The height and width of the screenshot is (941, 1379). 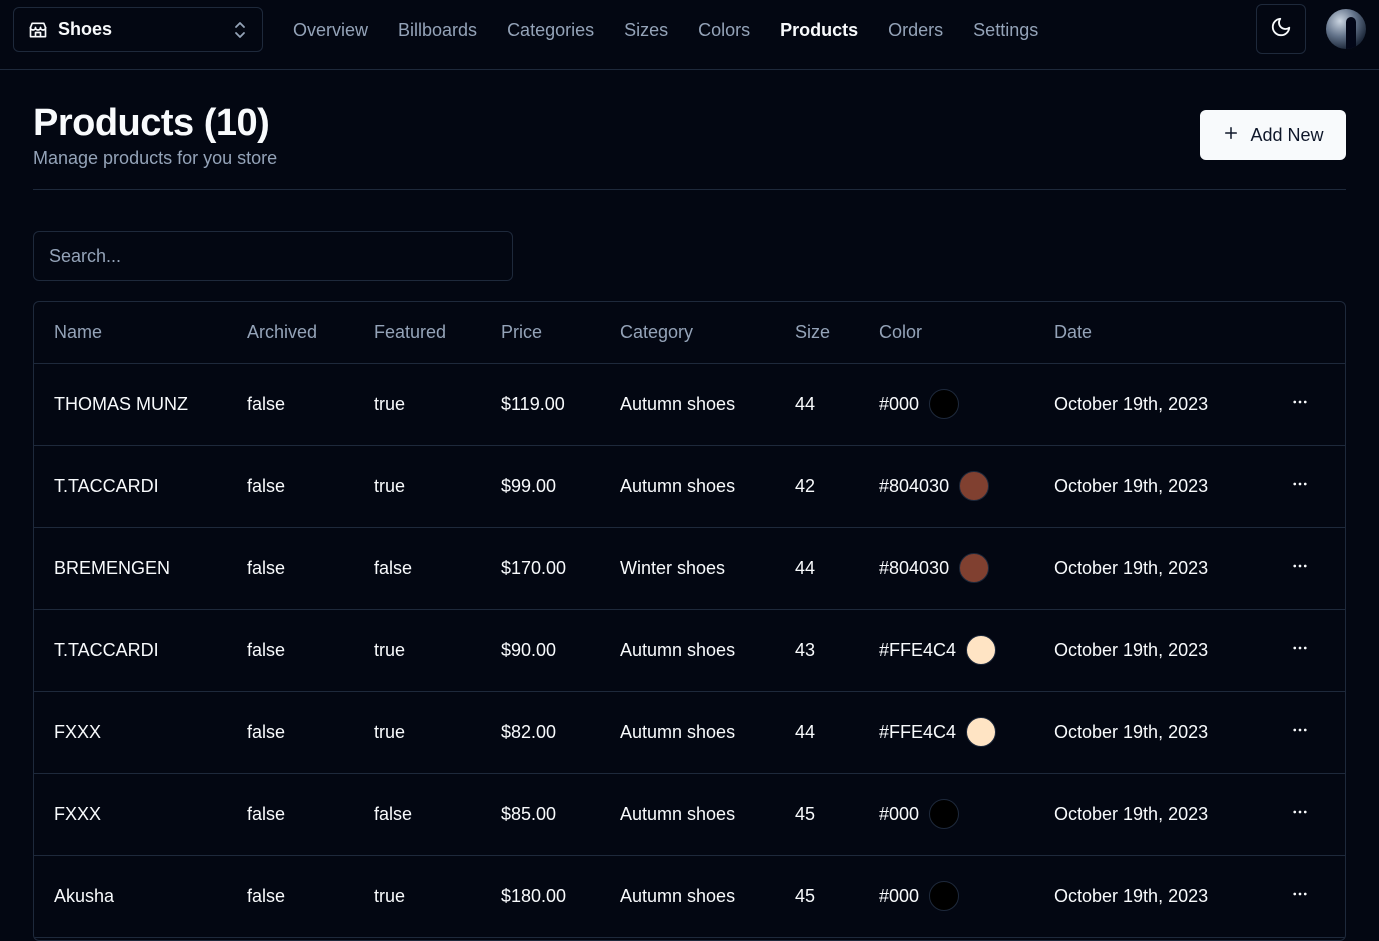 I want to click on nav-products: Products, so click(x=819, y=30).